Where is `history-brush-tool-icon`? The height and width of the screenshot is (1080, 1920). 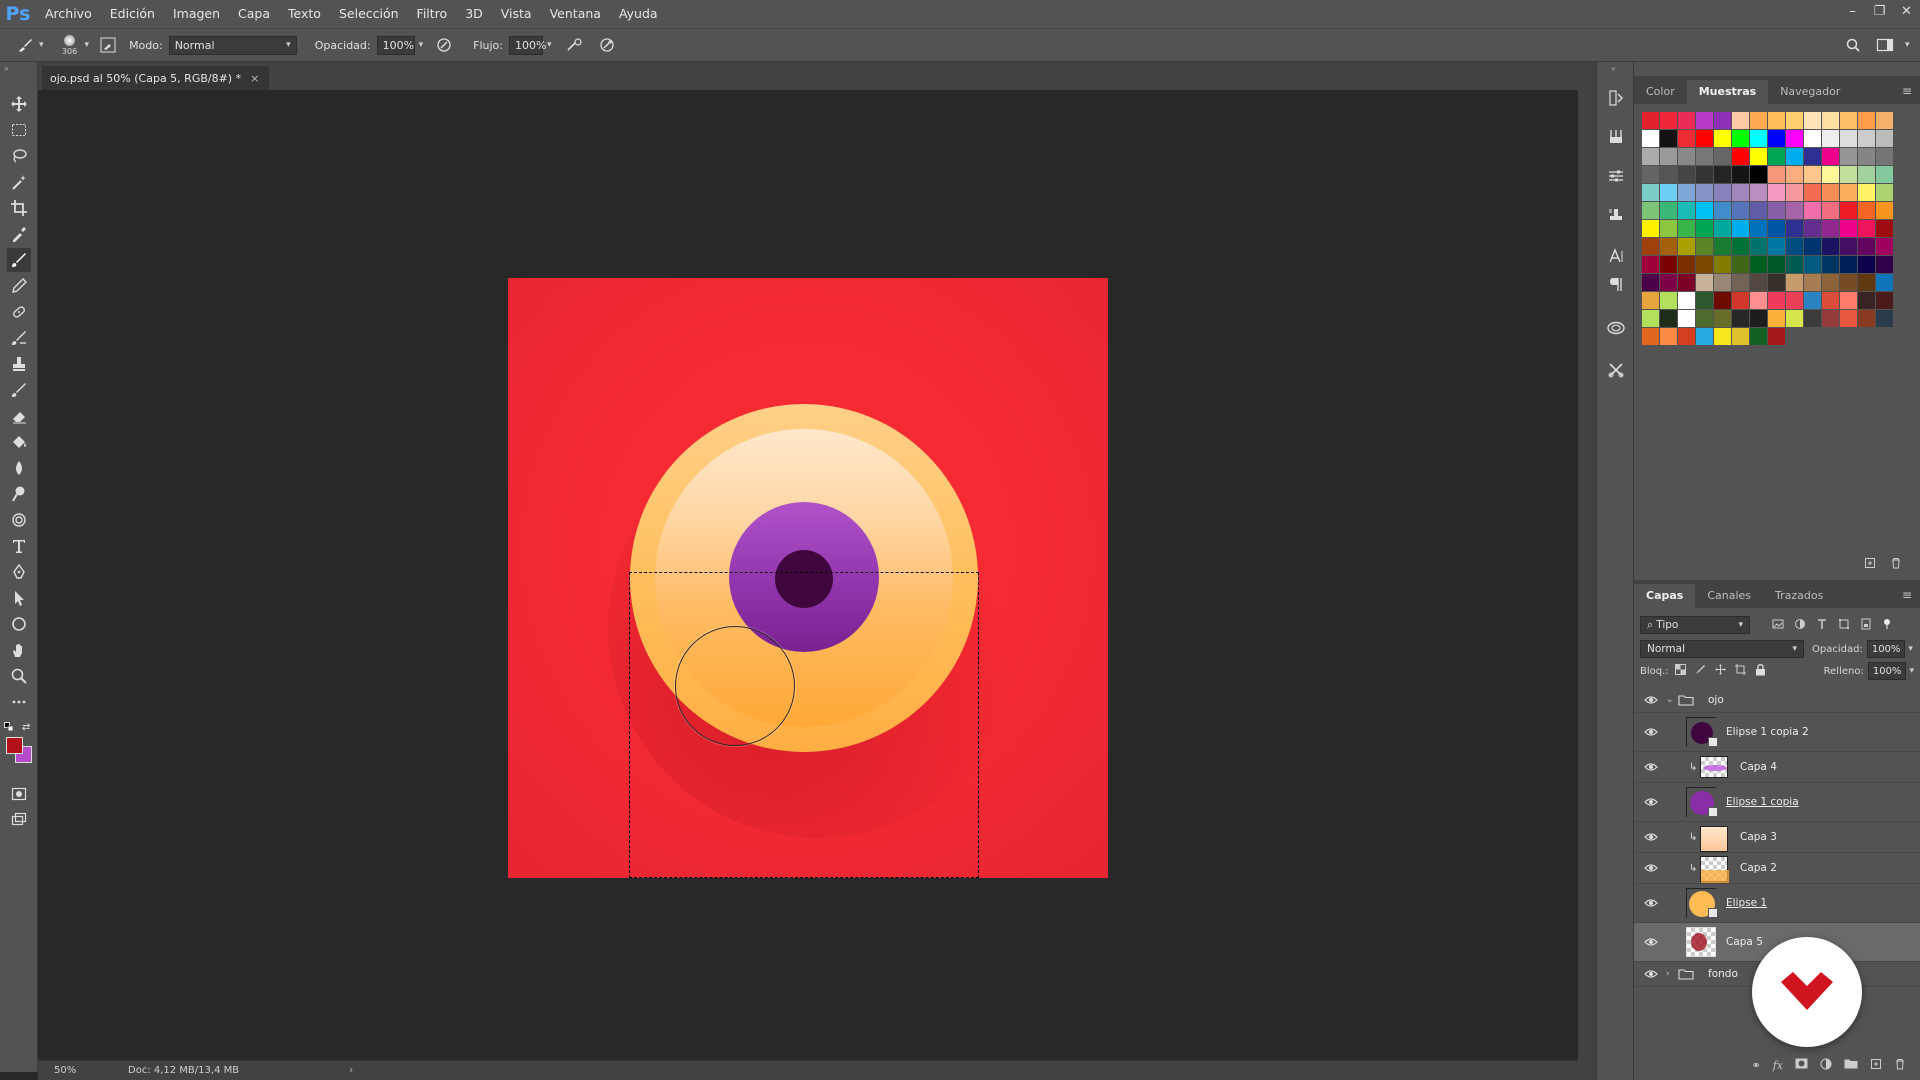 history-brush-tool-icon is located at coordinates (19, 338).